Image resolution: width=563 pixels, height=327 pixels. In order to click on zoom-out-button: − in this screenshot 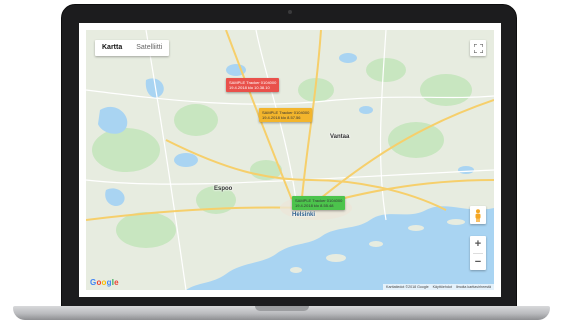, I will do `click(478, 262)`.